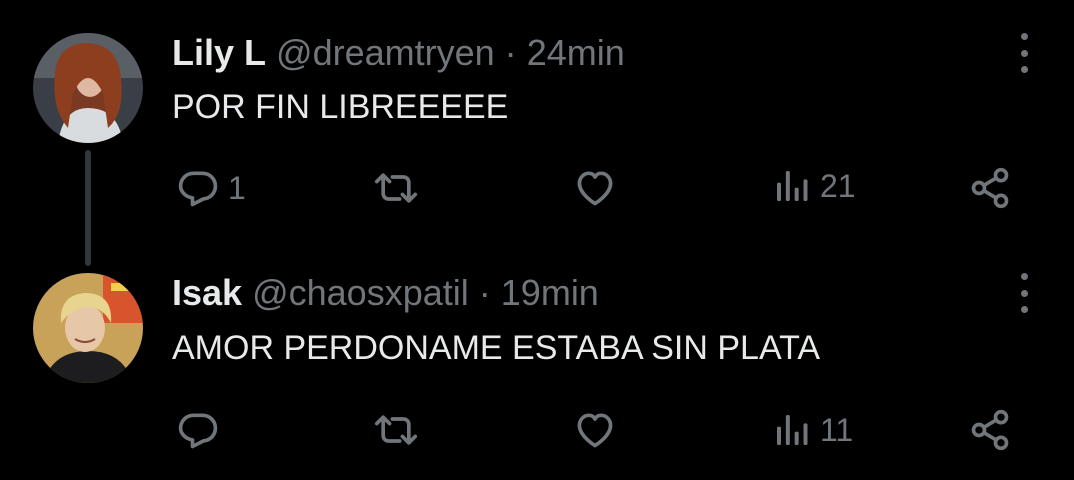 The width and height of the screenshot is (1074, 480). Describe the element at coordinates (219, 52) in the screenshot. I see `display-name: Lily L` at that location.